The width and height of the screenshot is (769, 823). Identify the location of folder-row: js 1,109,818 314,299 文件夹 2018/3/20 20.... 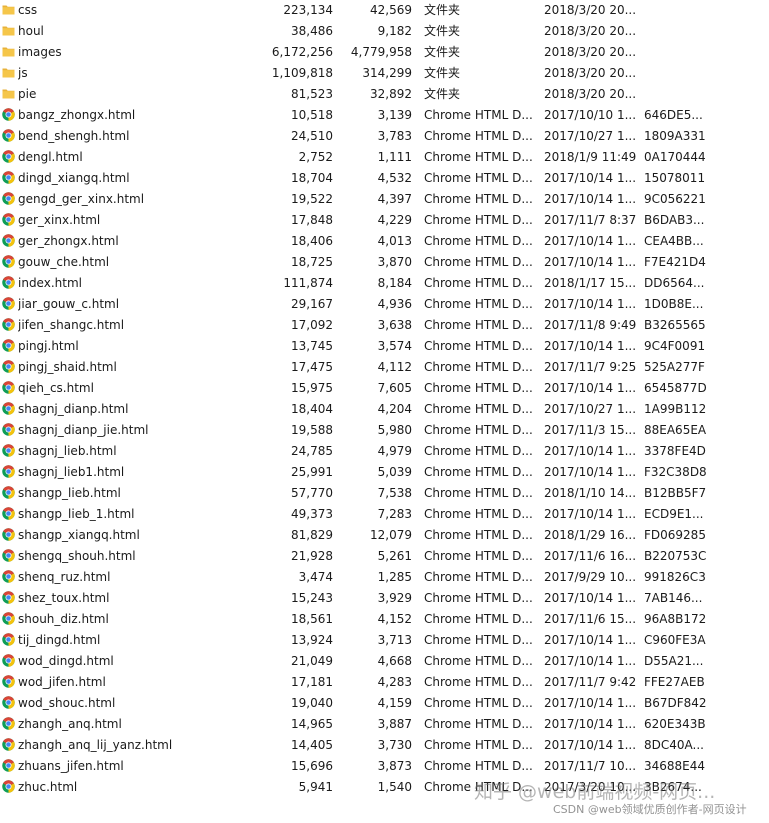
(384, 73).